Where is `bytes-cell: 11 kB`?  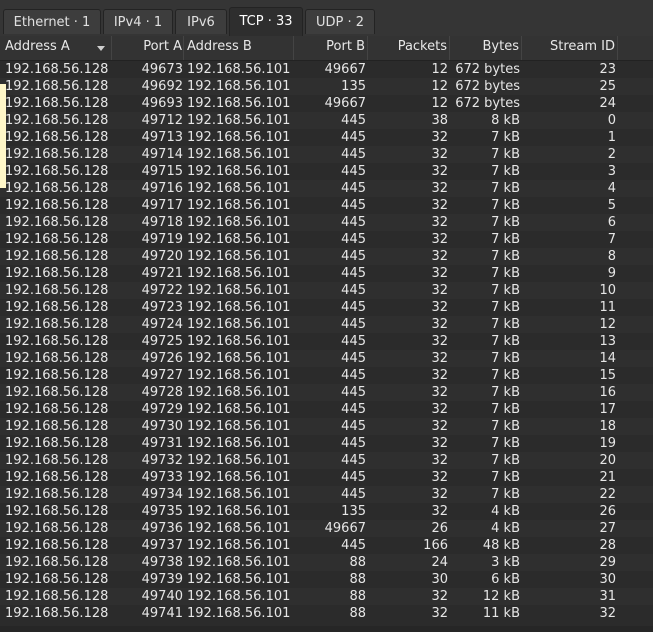 bytes-cell: 11 kB is located at coordinates (501, 613).